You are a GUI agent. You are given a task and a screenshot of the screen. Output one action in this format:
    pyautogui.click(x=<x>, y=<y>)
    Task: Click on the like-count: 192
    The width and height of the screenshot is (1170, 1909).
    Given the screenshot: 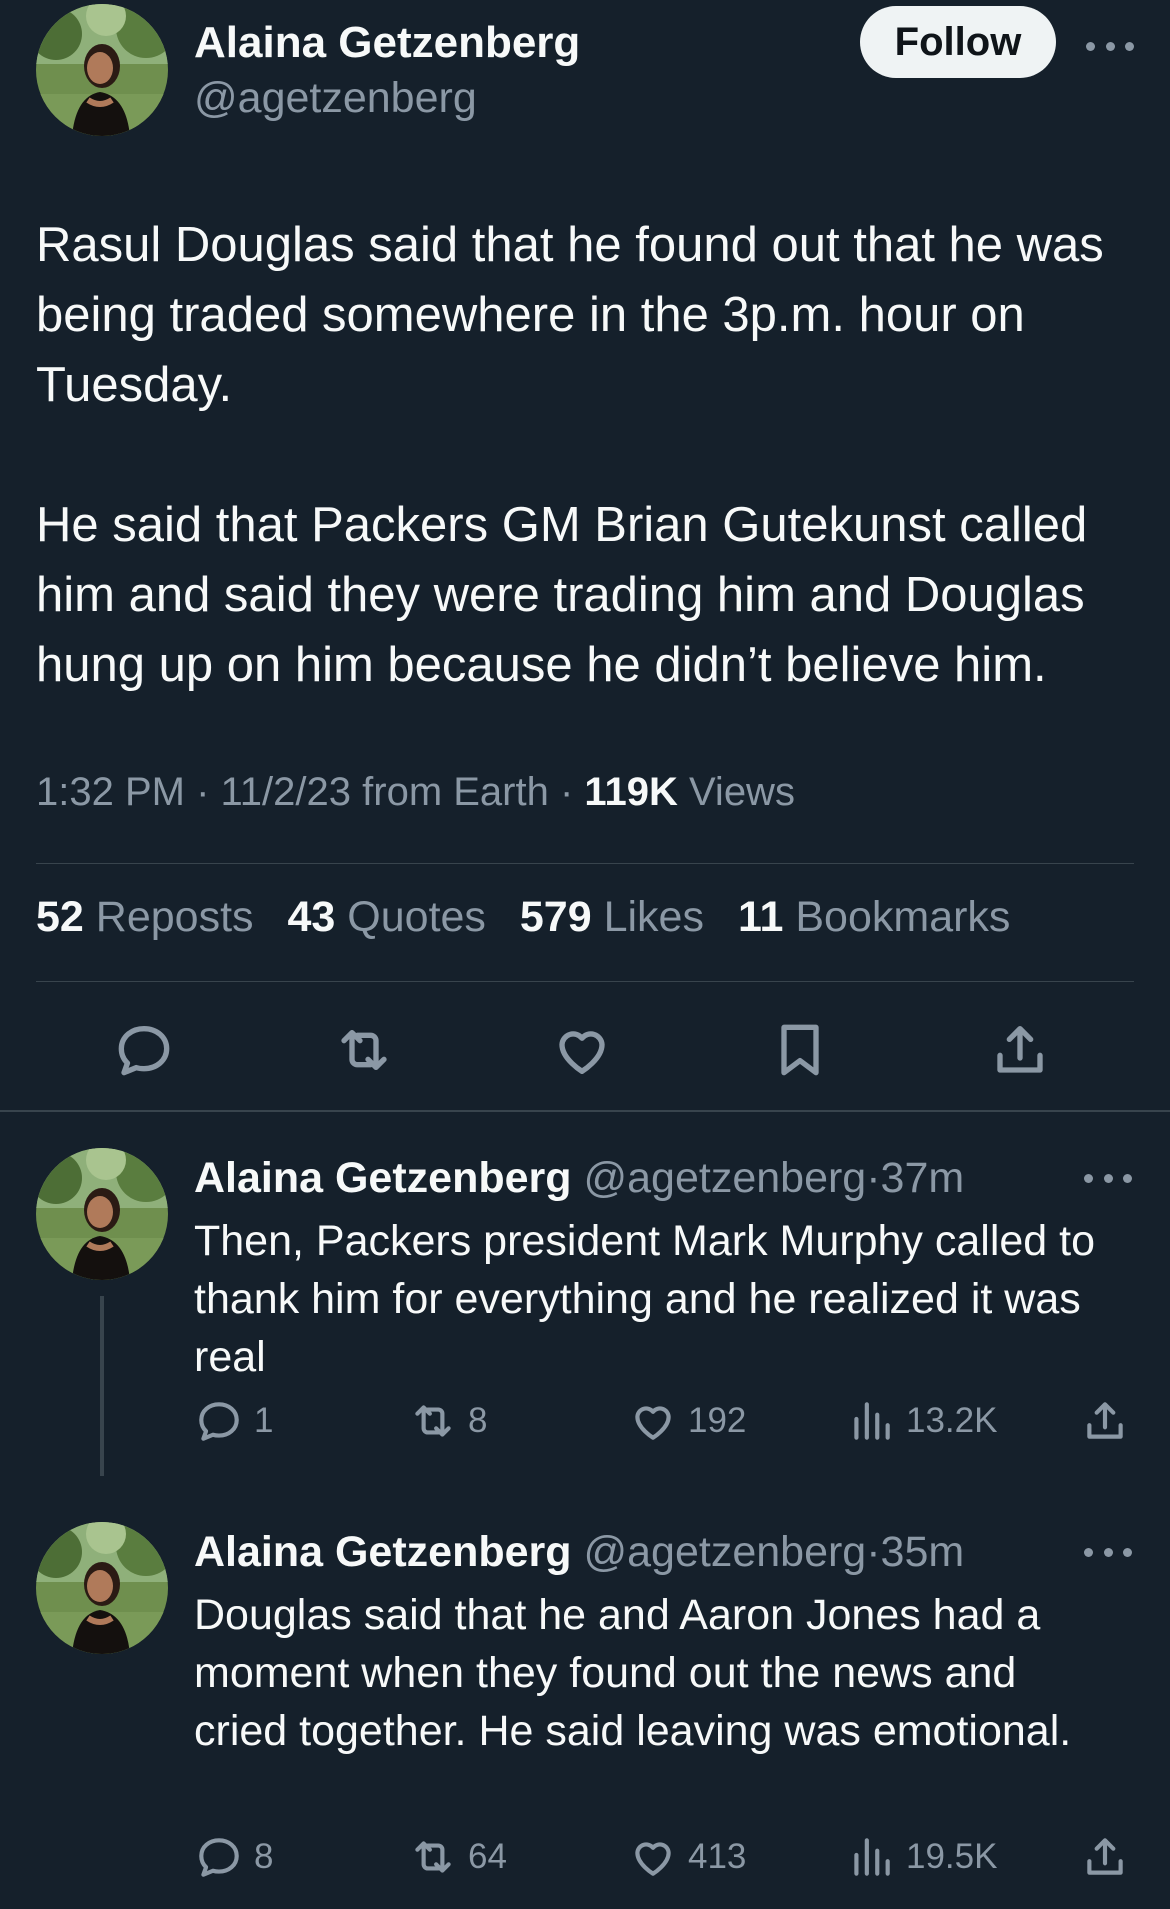 What is the action you would take?
    pyautogui.click(x=717, y=1420)
    